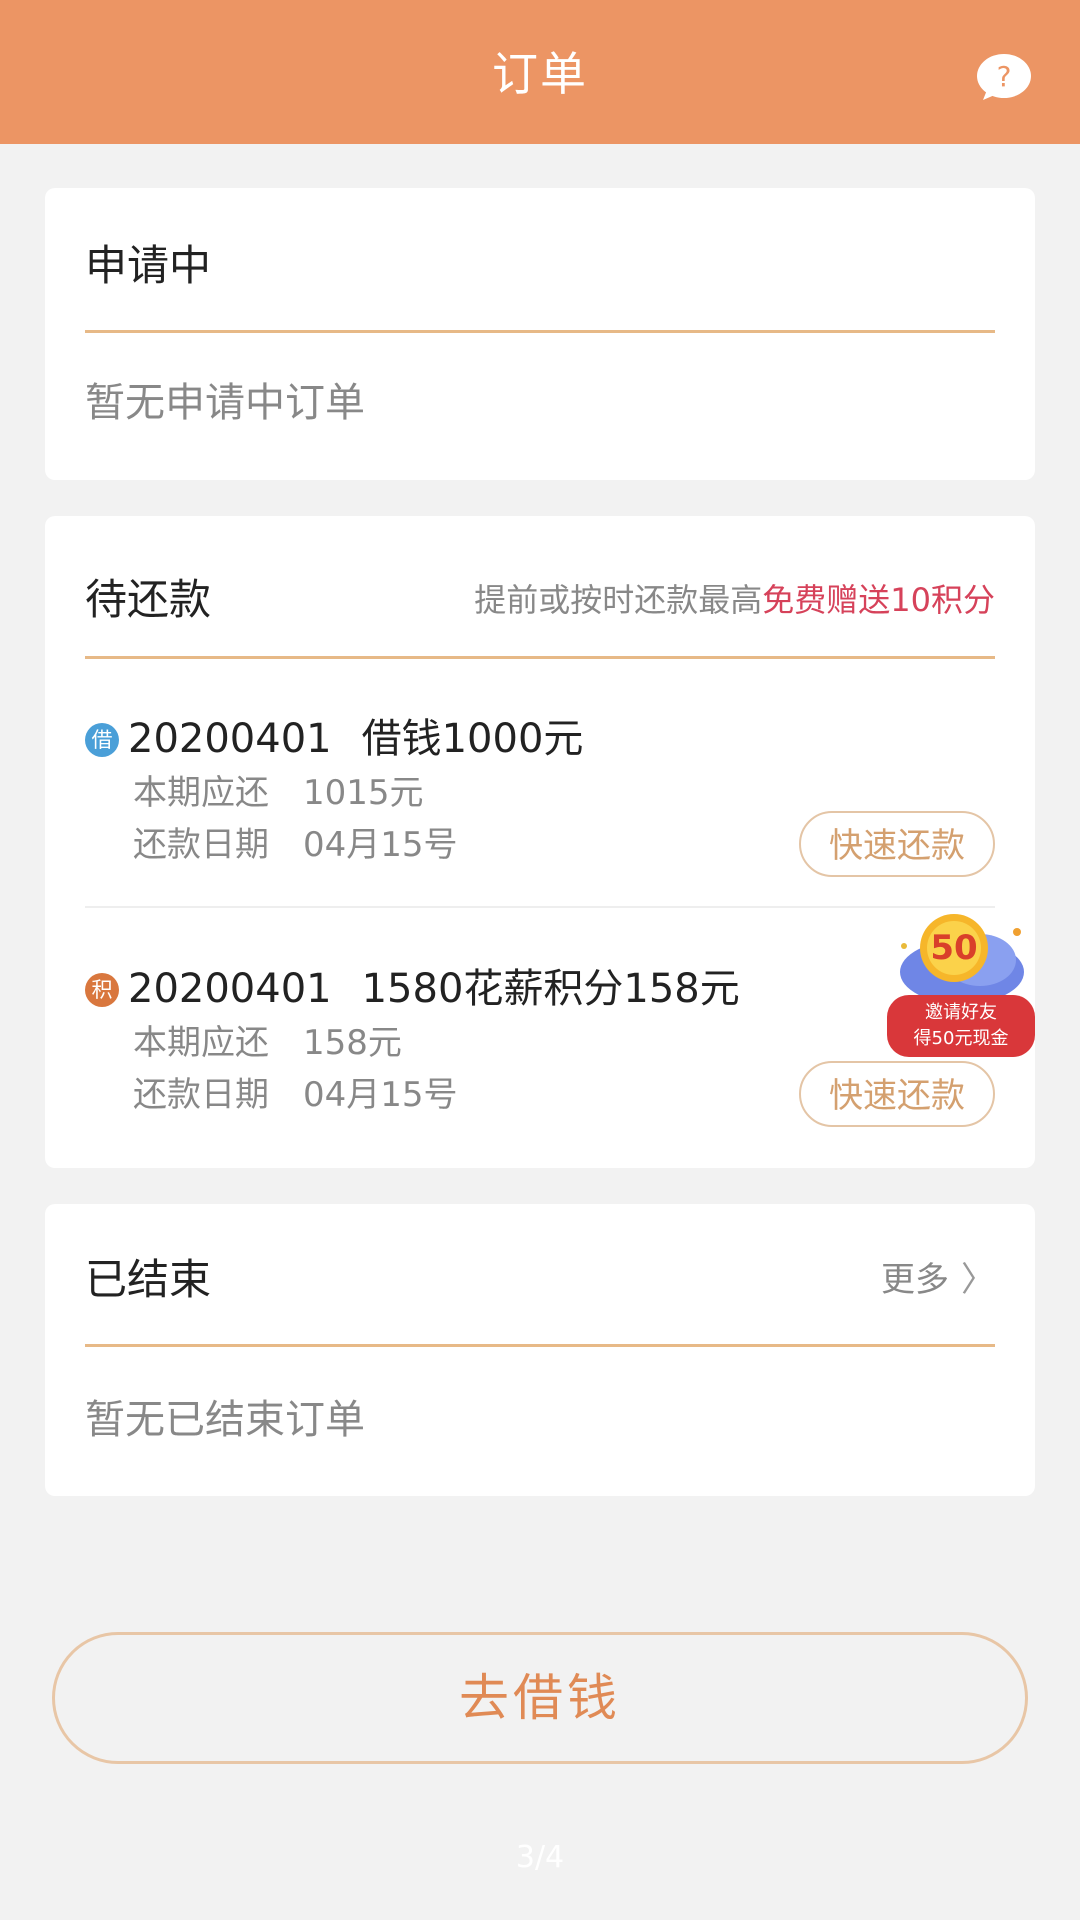 The image size is (1080, 1920). What do you see at coordinates (102, 990) in the screenshot?
I see `points-badge-icon: 积` at bounding box center [102, 990].